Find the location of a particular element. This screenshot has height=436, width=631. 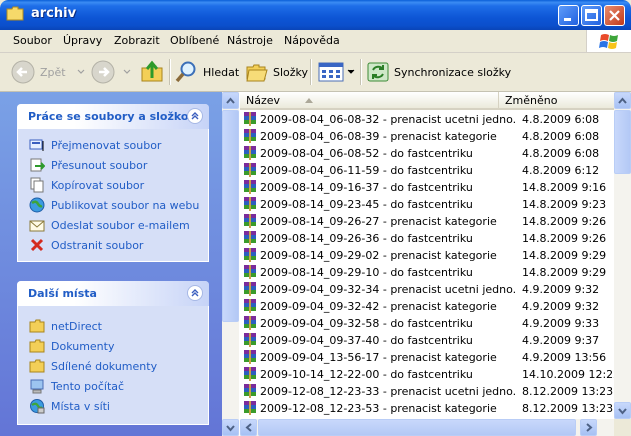

place-netdirect: netDirect is located at coordinates (113, 326).